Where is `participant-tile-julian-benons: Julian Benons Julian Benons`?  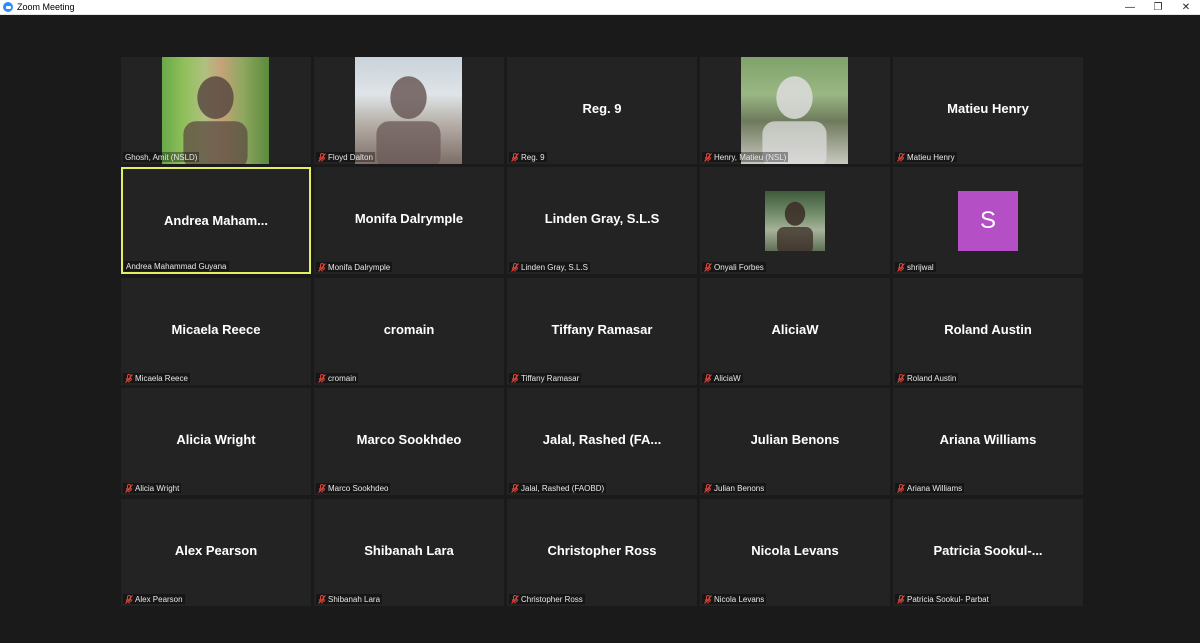 participant-tile-julian-benons: Julian Benons Julian Benons is located at coordinates (795, 441).